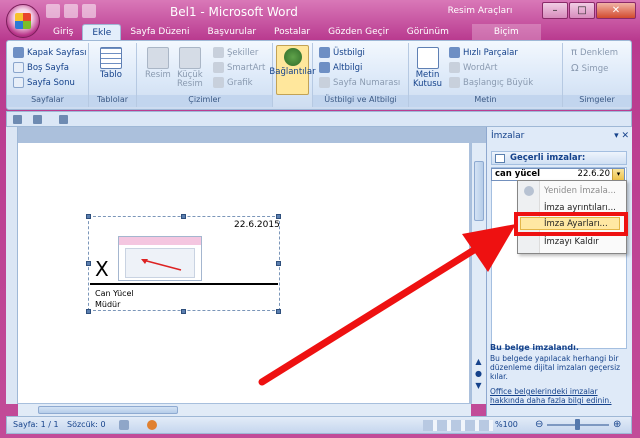 This screenshot has height=438, width=640. What do you see at coordinates (257, 225) in the screenshot?
I see `signature-date: 22.6.2015` at bounding box center [257, 225].